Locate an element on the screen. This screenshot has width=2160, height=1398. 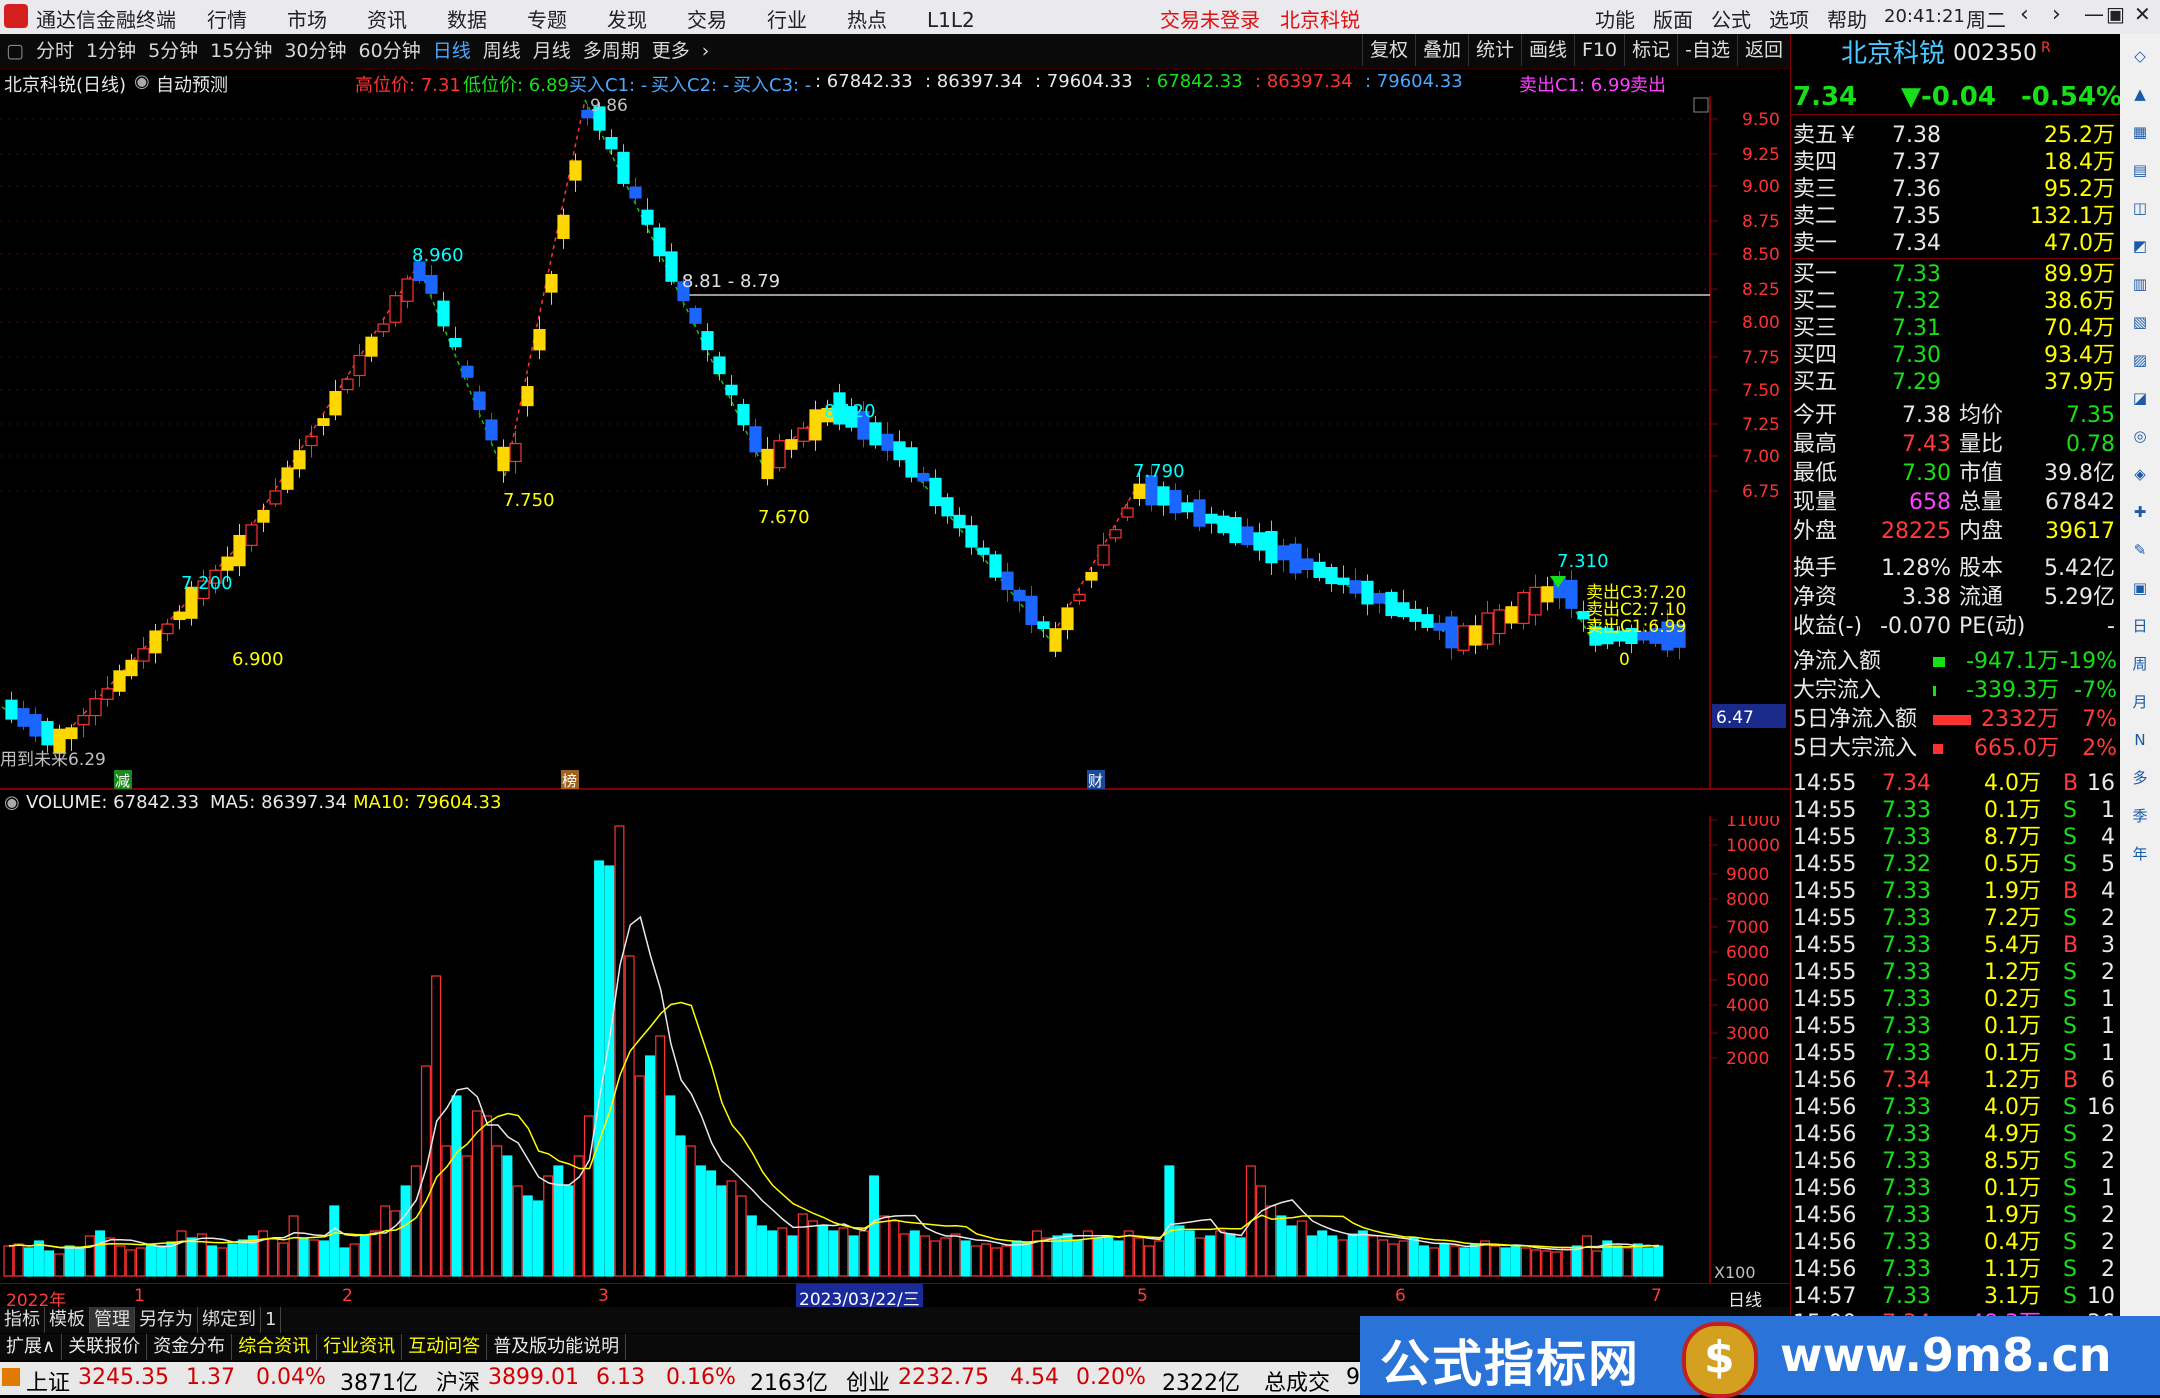
period-shortcut: 日 is located at coordinates (2140, 626).